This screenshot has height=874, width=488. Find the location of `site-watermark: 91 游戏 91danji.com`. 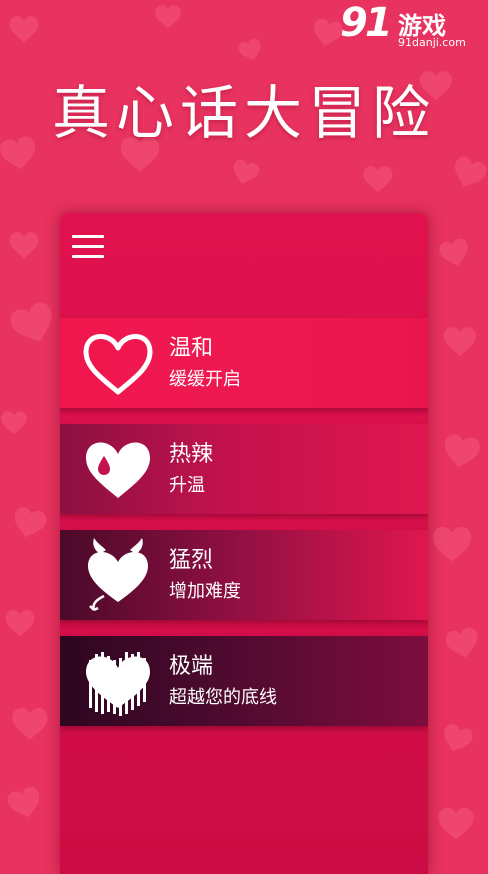

site-watermark: 91 游戏 91danji.com is located at coordinates (410, 27).